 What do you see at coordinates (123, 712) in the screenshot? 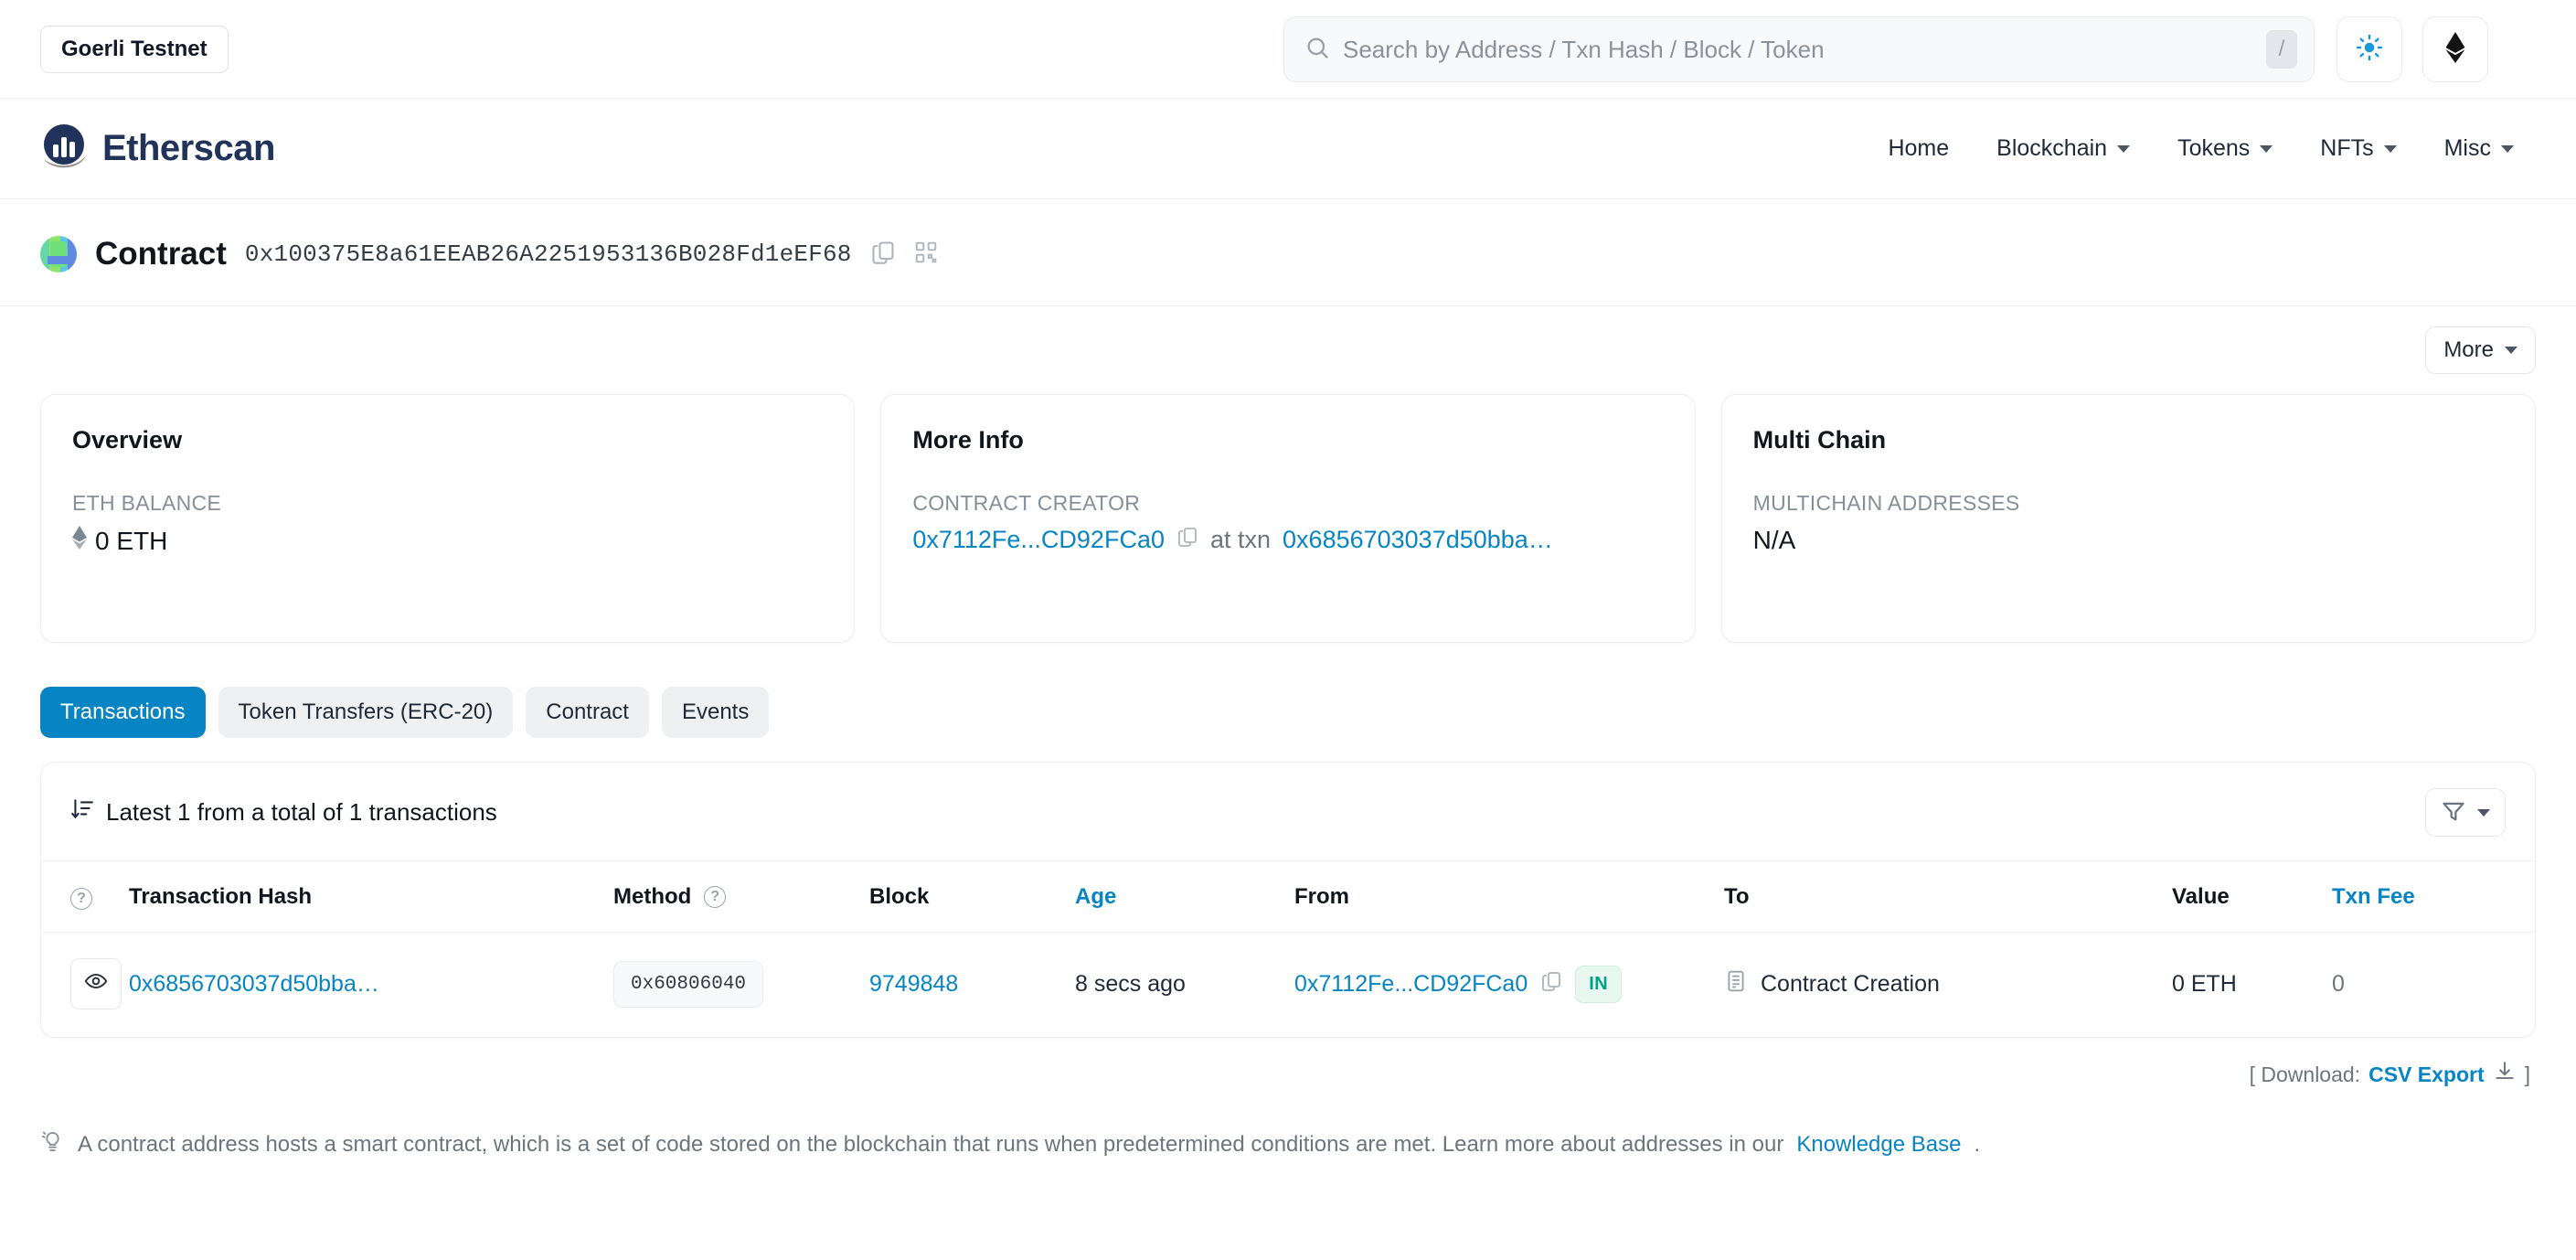
I see `tab-transactions: Transactions` at bounding box center [123, 712].